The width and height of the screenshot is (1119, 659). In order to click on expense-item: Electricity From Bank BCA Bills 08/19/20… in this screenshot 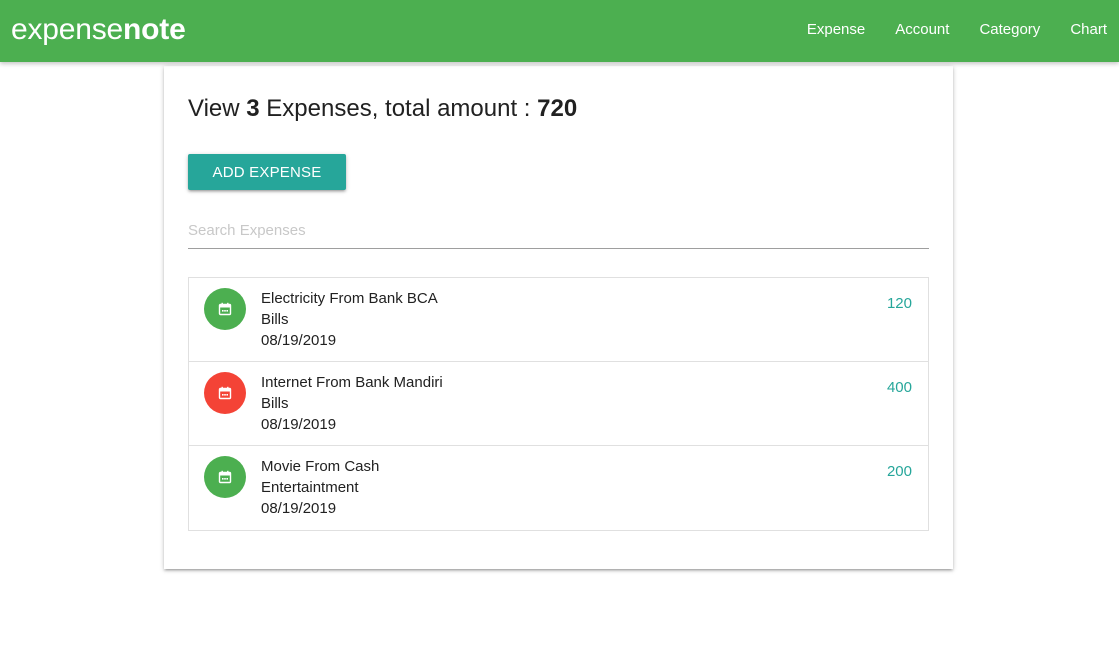, I will do `click(558, 320)`.